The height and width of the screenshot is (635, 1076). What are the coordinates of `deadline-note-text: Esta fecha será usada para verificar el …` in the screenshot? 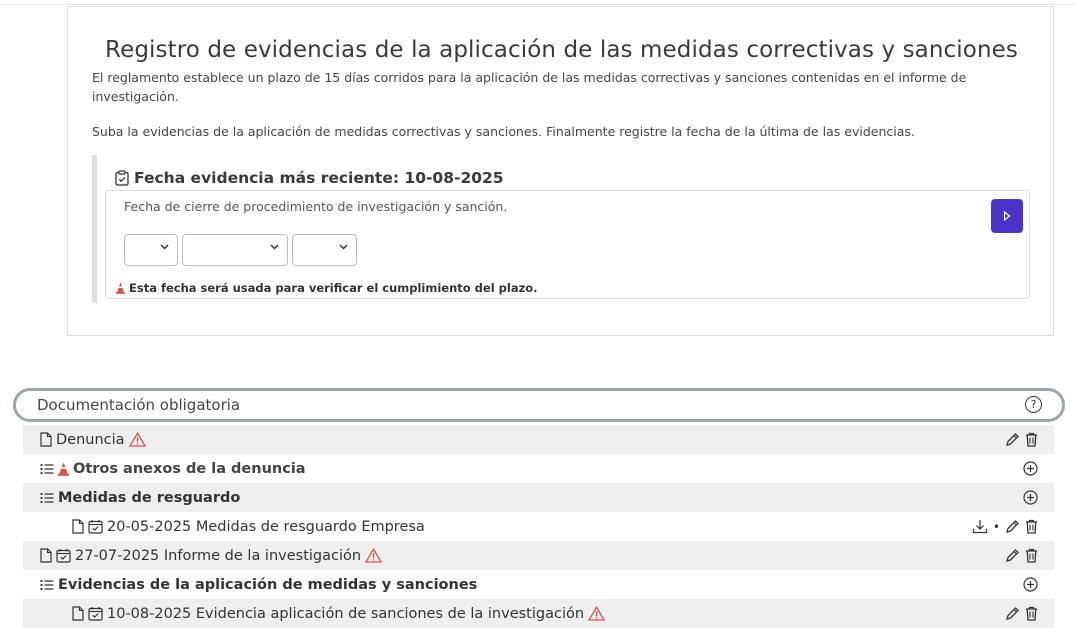 It's located at (333, 288).